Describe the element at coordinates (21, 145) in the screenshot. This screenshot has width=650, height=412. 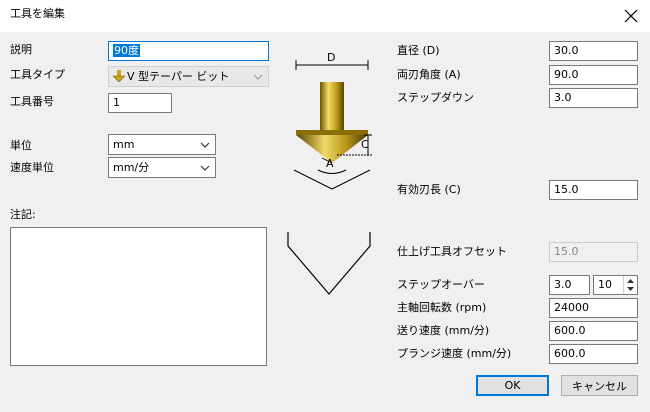
I see `unit-label: 単位` at that location.